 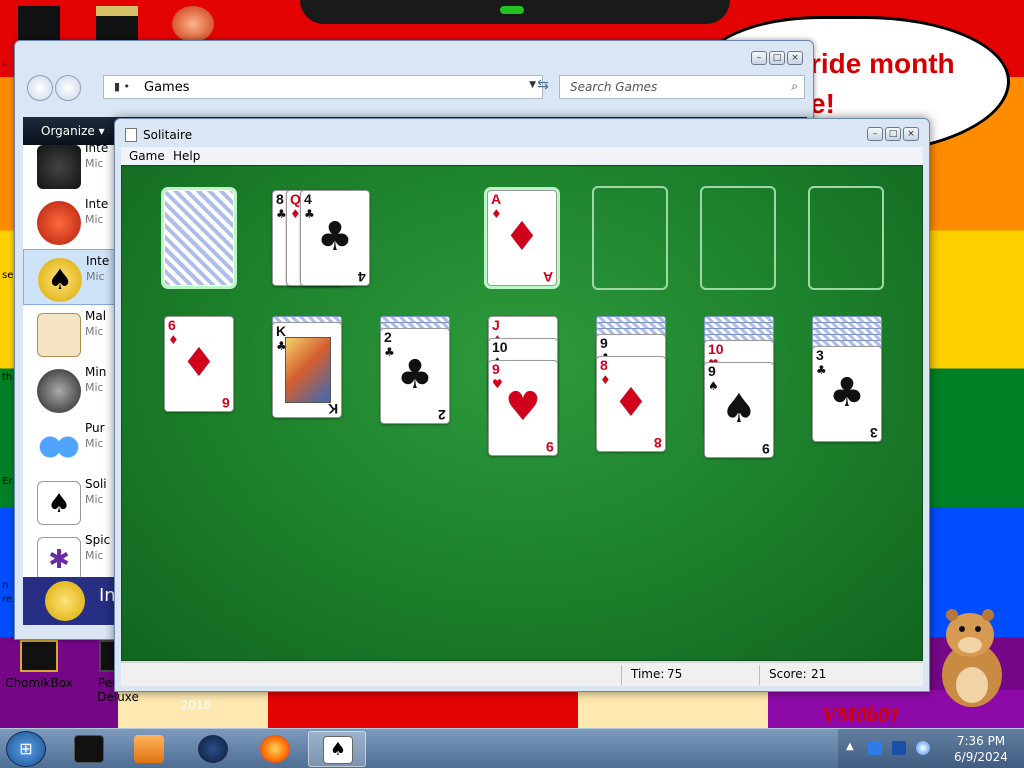 What do you see at coordinates (547, 277) in the screenshot?
I see `card-rank-bottom: A` at bounding box center [547, 277].